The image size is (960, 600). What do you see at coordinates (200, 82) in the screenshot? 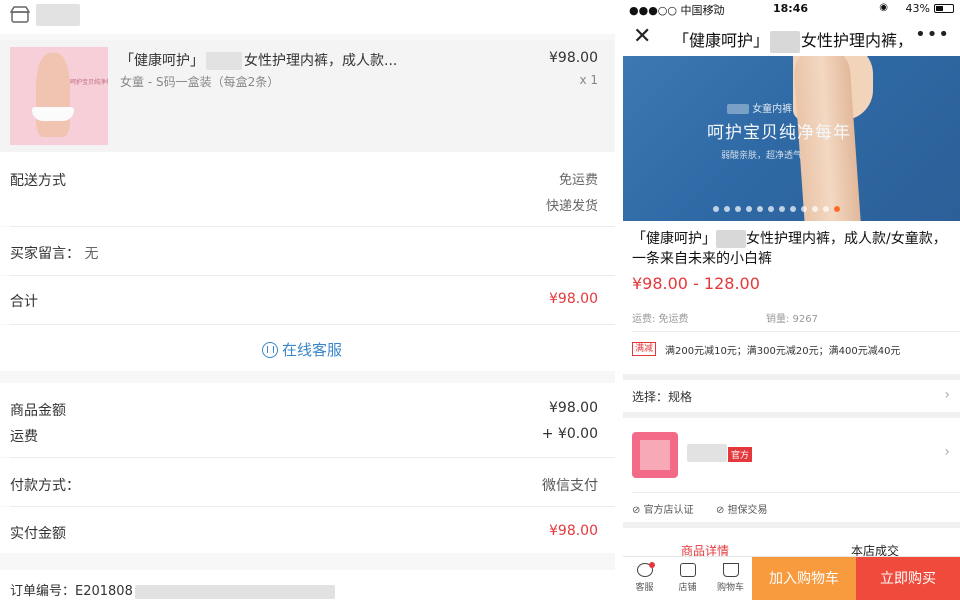
I see `product-spec: 女童 - S码一盒装（每盒2条）` at bounding box center [200, 82].